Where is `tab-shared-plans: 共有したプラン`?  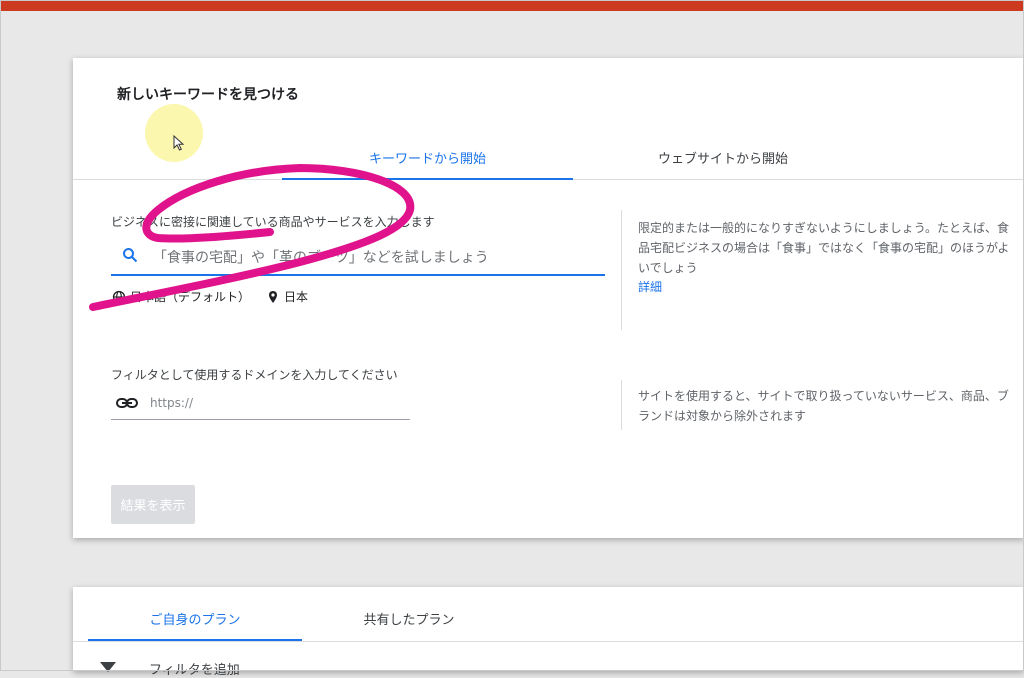
tab-shared-plans: 共有したプラン is located at coordinates (409, 618).